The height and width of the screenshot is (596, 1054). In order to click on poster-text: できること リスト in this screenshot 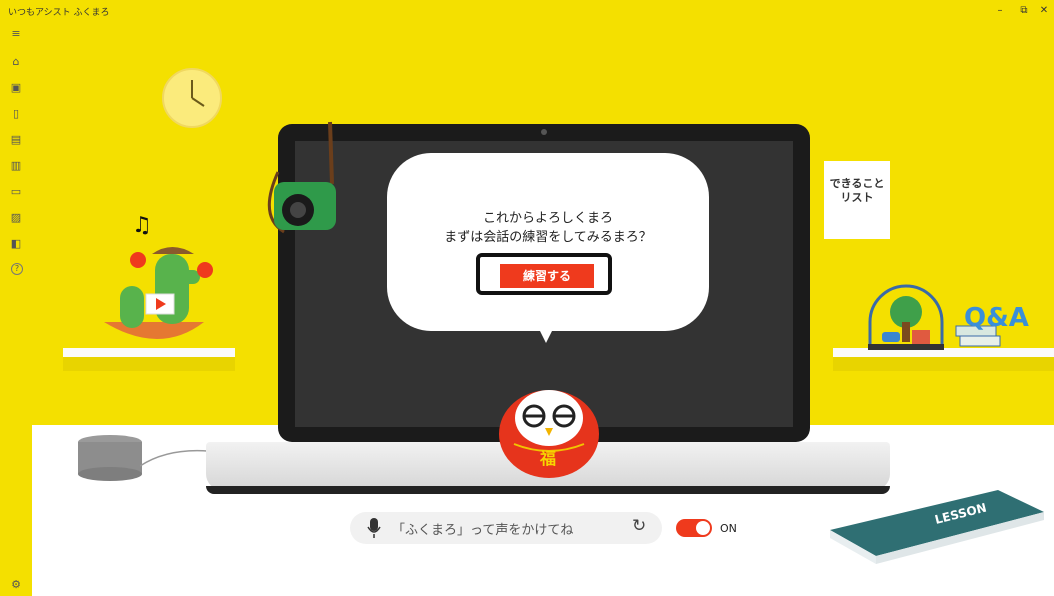, I will do `click(857, 191)`.